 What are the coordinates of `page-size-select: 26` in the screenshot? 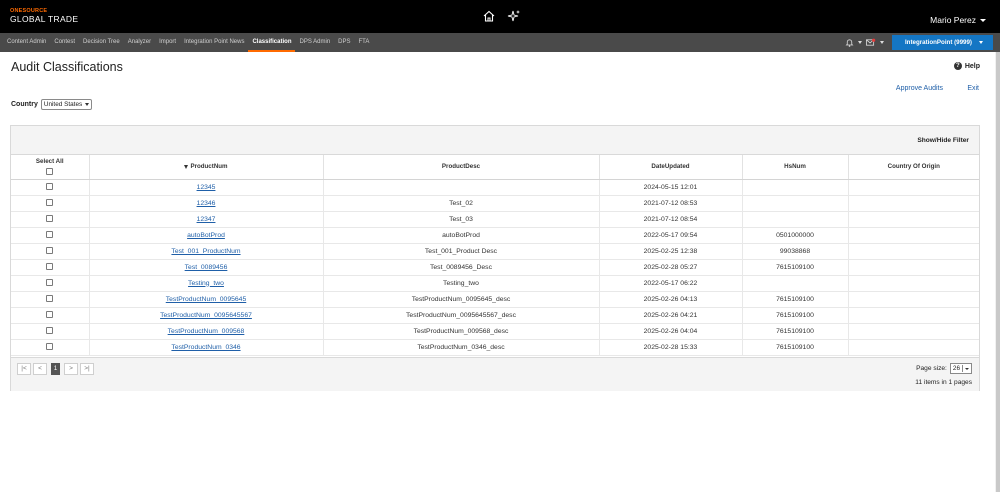 It's located at (960, 368).